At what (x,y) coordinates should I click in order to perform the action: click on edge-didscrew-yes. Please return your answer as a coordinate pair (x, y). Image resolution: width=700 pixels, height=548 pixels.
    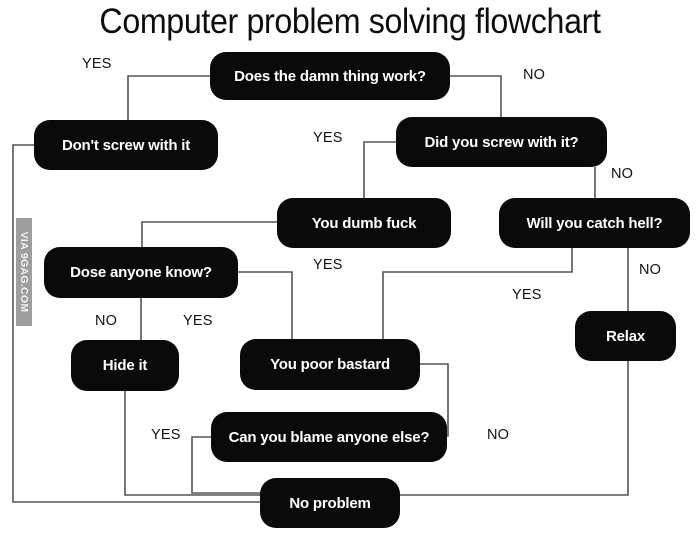
    Looking at the image, I should click on (379, 169).